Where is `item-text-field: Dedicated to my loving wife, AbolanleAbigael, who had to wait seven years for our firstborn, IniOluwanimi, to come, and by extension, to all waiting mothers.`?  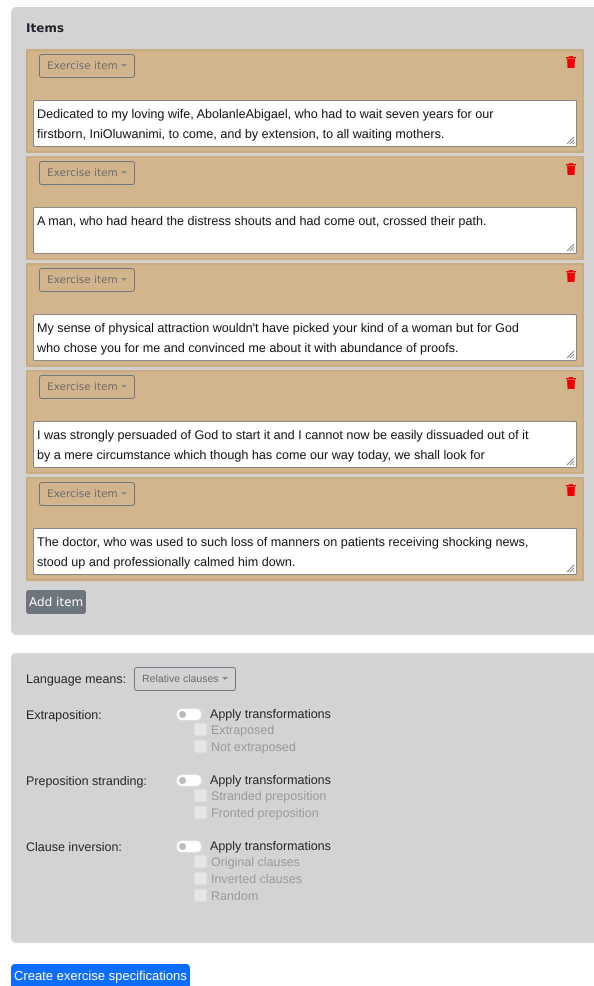 item-text-field: Dedicated to my loving wife, AbolanleAbigael, who had to wait seven years for our firstborn, IniOluwanimi, to come, and by extension, to all waiting mothers. is located at coordinates (305, 123).